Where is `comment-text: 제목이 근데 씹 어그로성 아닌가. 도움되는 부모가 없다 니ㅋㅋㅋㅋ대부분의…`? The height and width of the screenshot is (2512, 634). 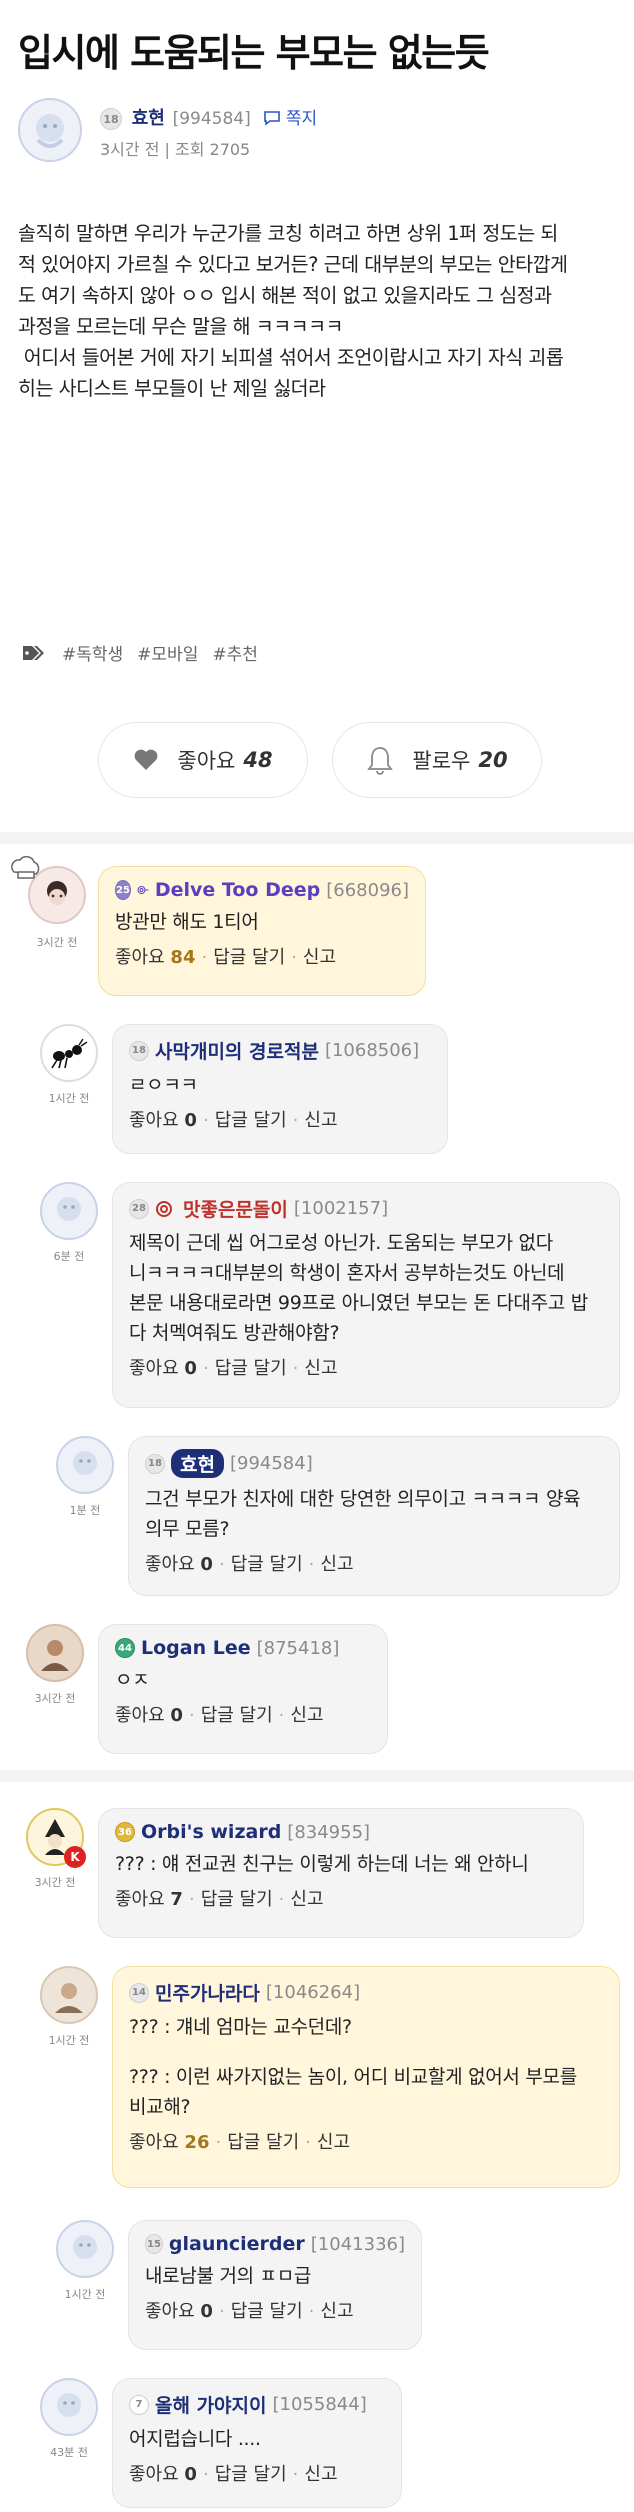
comment-text: 제목이 근데 씹 어그로성 아닌가. 도움되는 부모가 없다 니ㅋㅋㅋㅋ대부분의… is located at coordinates (358, 1288).